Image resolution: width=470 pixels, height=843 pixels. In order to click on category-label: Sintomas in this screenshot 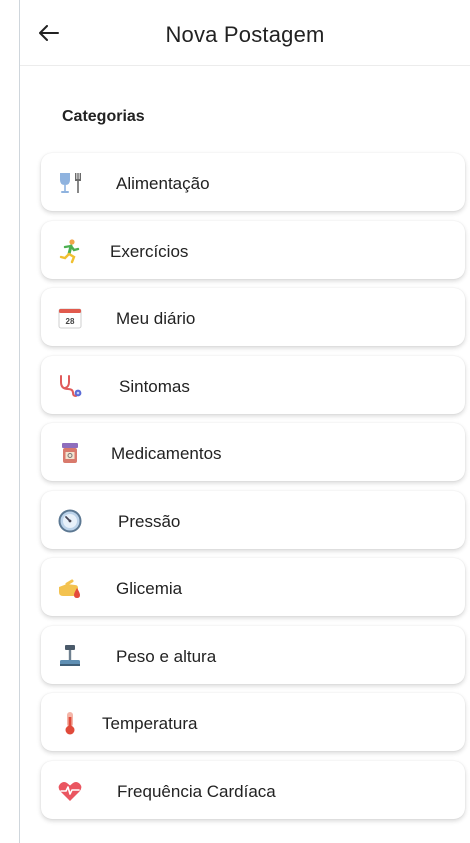, I will do `click(154, 386)`.